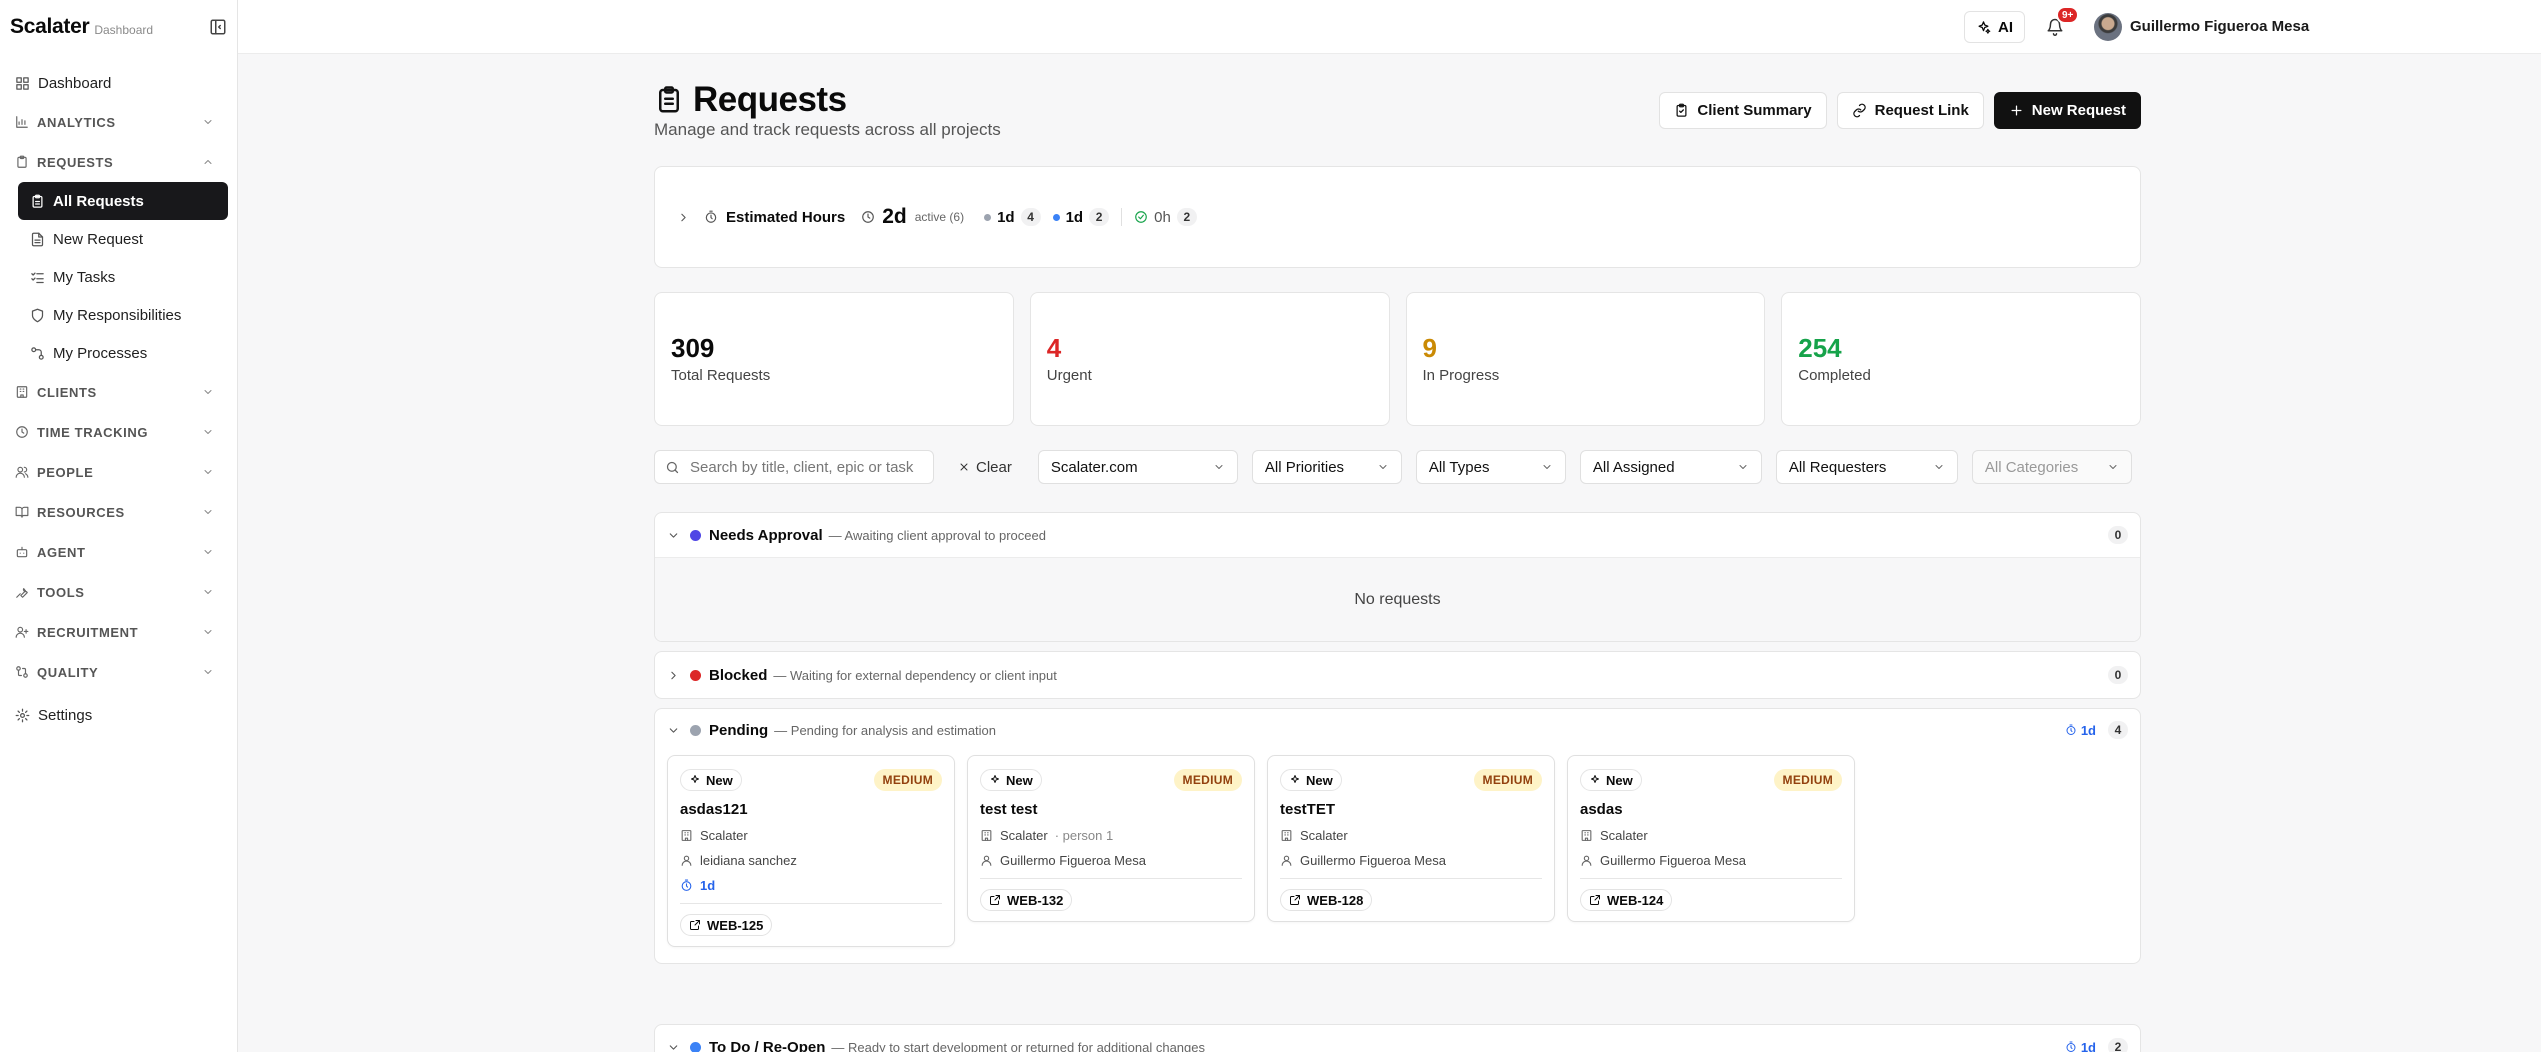 The image size is (2541, 1052). I want to click on sidebar-item-my-processes: My Processes, so click(123, 353).